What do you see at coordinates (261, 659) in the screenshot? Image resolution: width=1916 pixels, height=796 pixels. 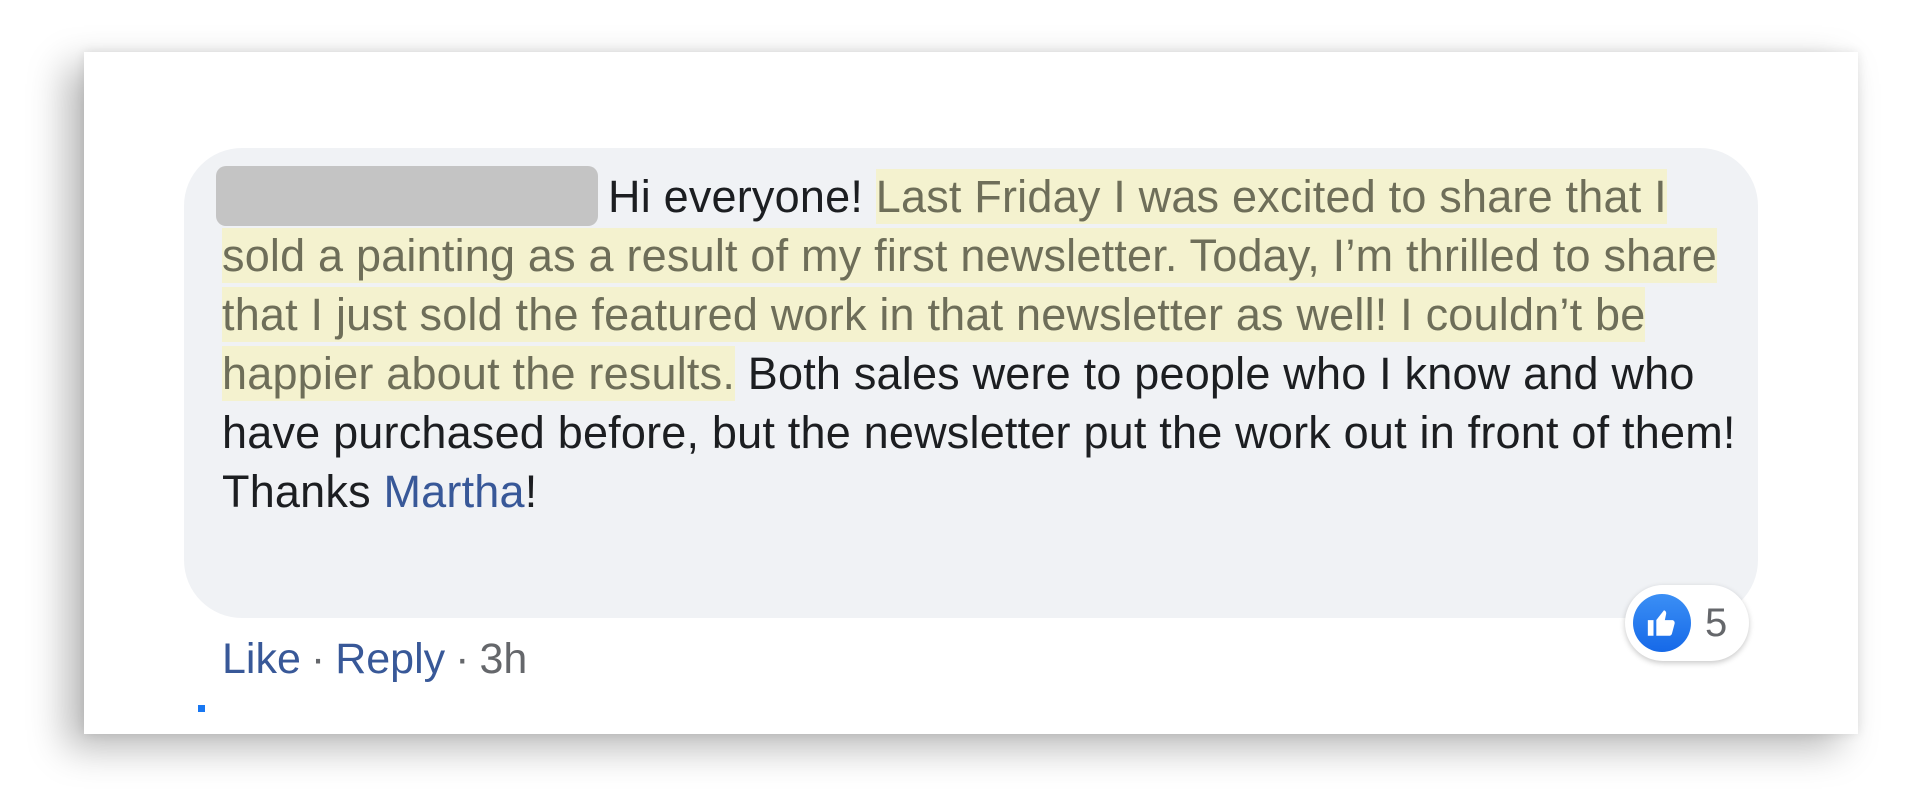 I see `like-button: Like` at bounding box center [261, 659].